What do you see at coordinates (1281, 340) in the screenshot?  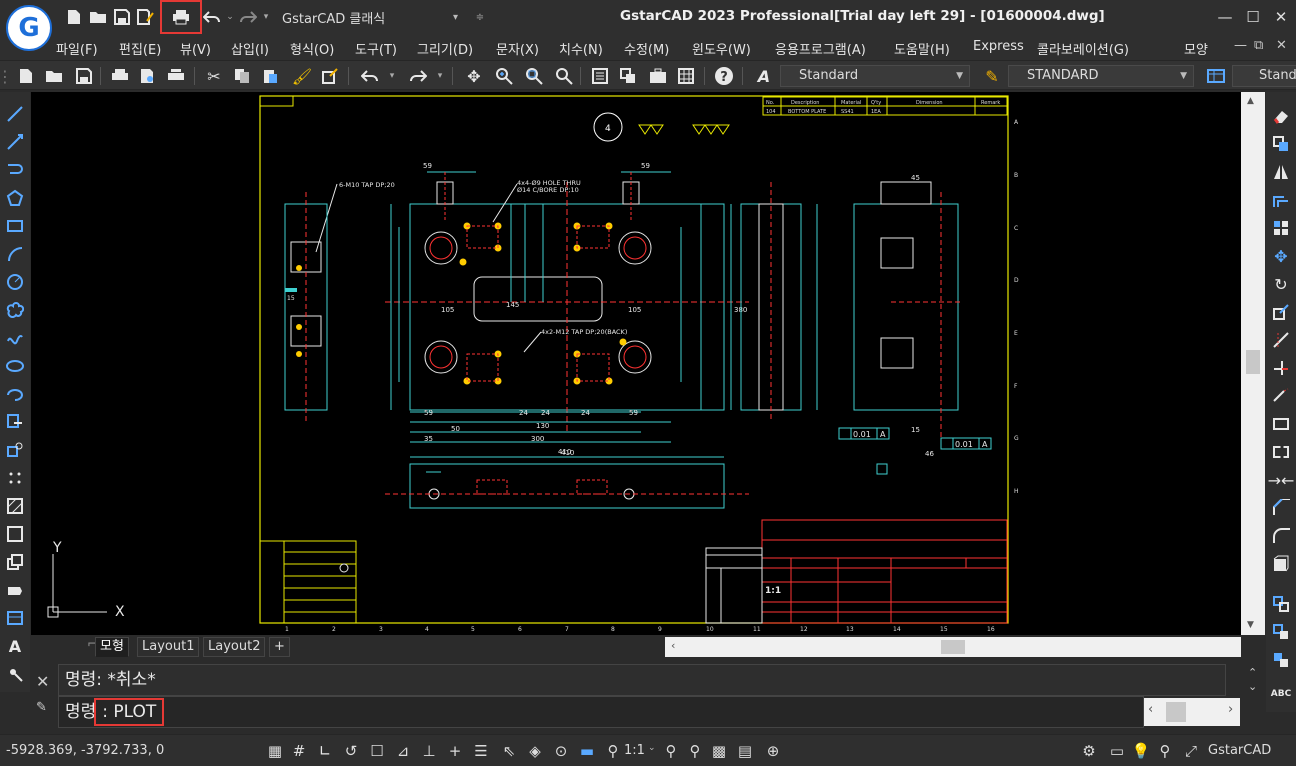 I see `stretch-icon` at bounding box center [1281, 340].